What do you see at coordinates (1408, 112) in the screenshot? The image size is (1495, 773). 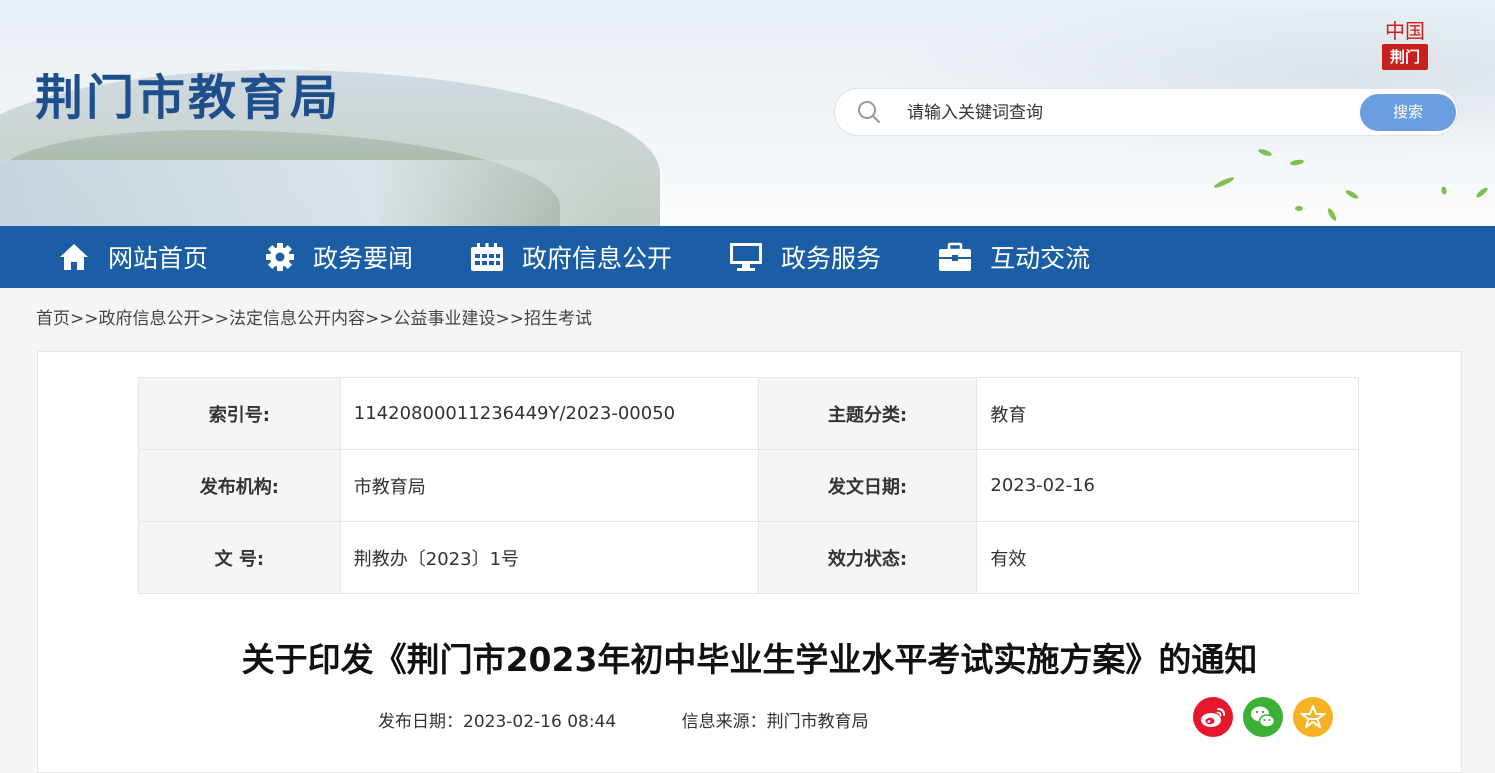 I see `search-button: 搜索` at bounding box center [1408, 112].